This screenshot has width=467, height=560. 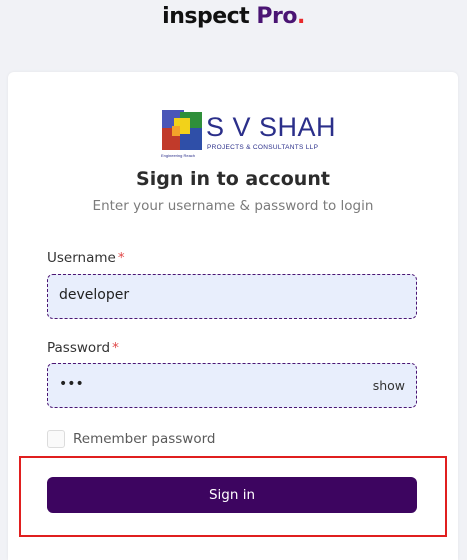 I want to click on sign-in-button: Sign in, so click(x=232, y=495).